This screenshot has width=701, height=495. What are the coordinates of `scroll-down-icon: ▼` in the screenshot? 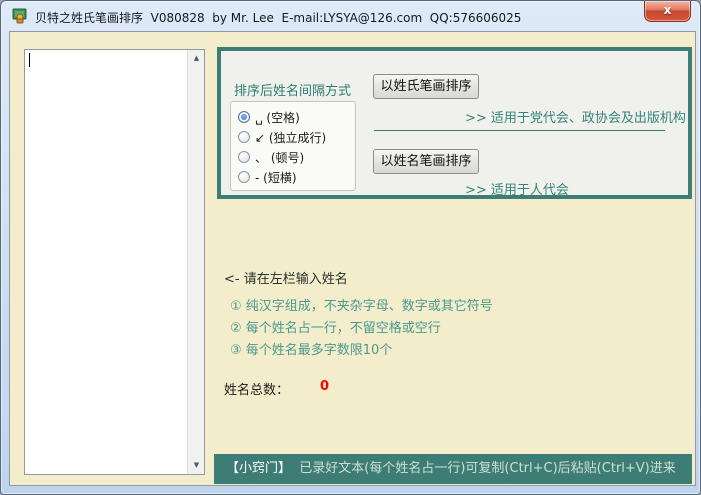 It's located at (196, 465).